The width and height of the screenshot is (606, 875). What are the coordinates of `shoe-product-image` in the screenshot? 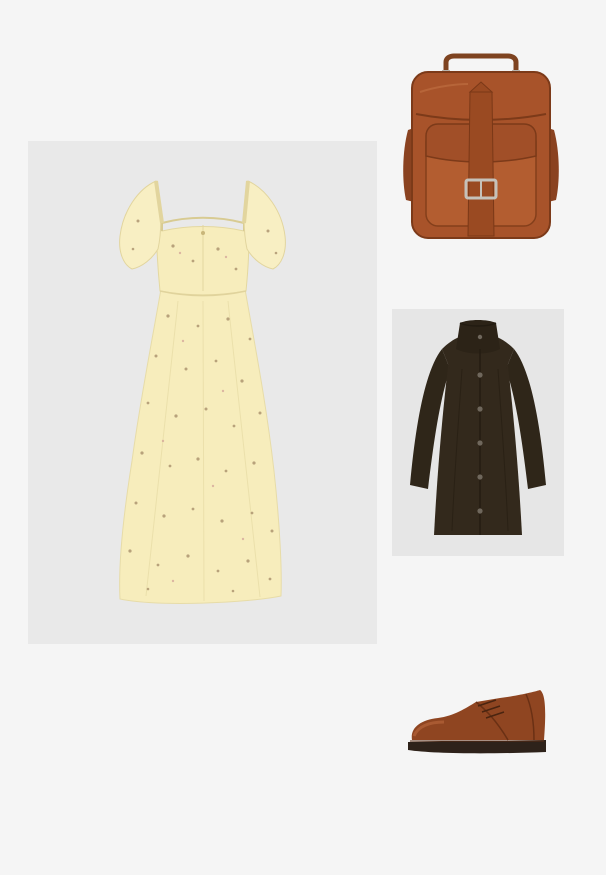 It's located at (478, 721).